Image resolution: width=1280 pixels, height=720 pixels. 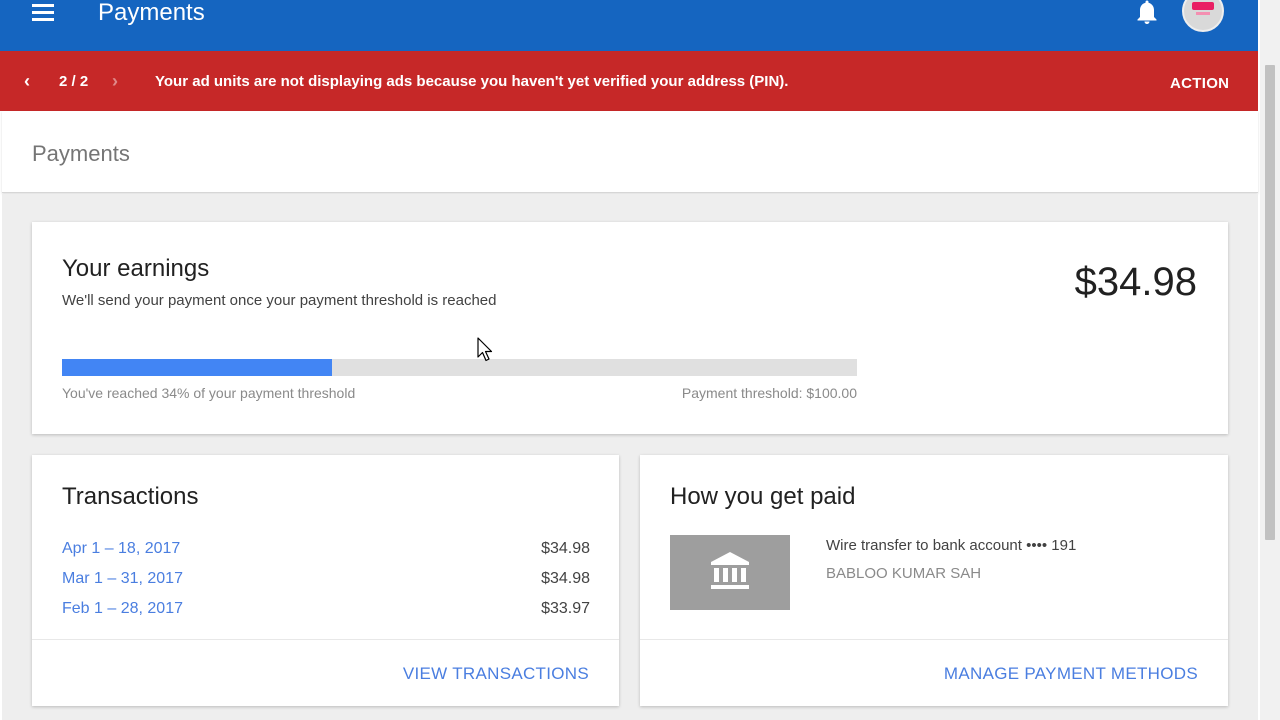 I want to click on chevron-right-icon: ›, so click(x=115, y=81).